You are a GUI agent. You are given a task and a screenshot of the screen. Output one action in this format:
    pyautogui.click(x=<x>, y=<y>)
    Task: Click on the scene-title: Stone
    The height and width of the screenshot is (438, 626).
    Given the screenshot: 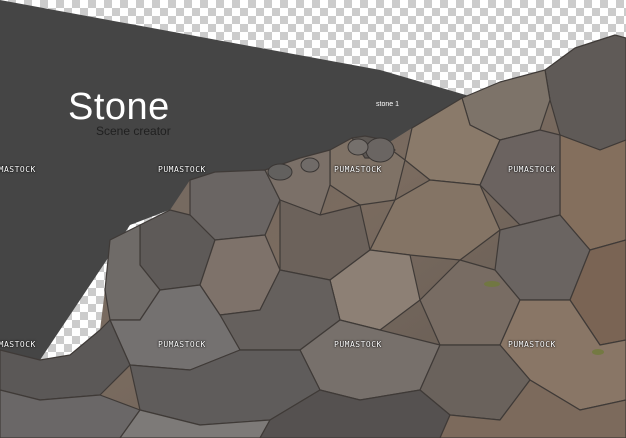 What is the action you would take?
    pyautogui.click(x=119, y=107)
    